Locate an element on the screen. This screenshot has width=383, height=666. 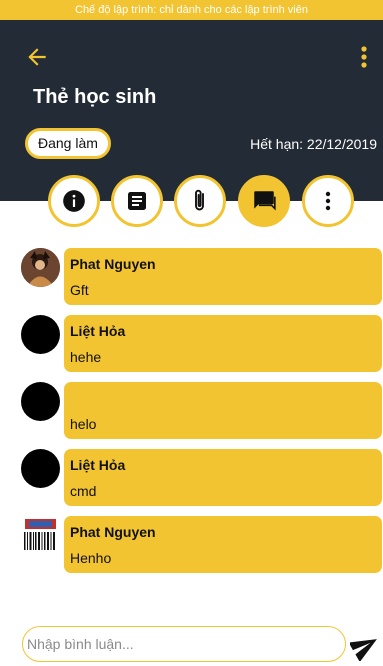
back-button is located at coordinates (37, 57).